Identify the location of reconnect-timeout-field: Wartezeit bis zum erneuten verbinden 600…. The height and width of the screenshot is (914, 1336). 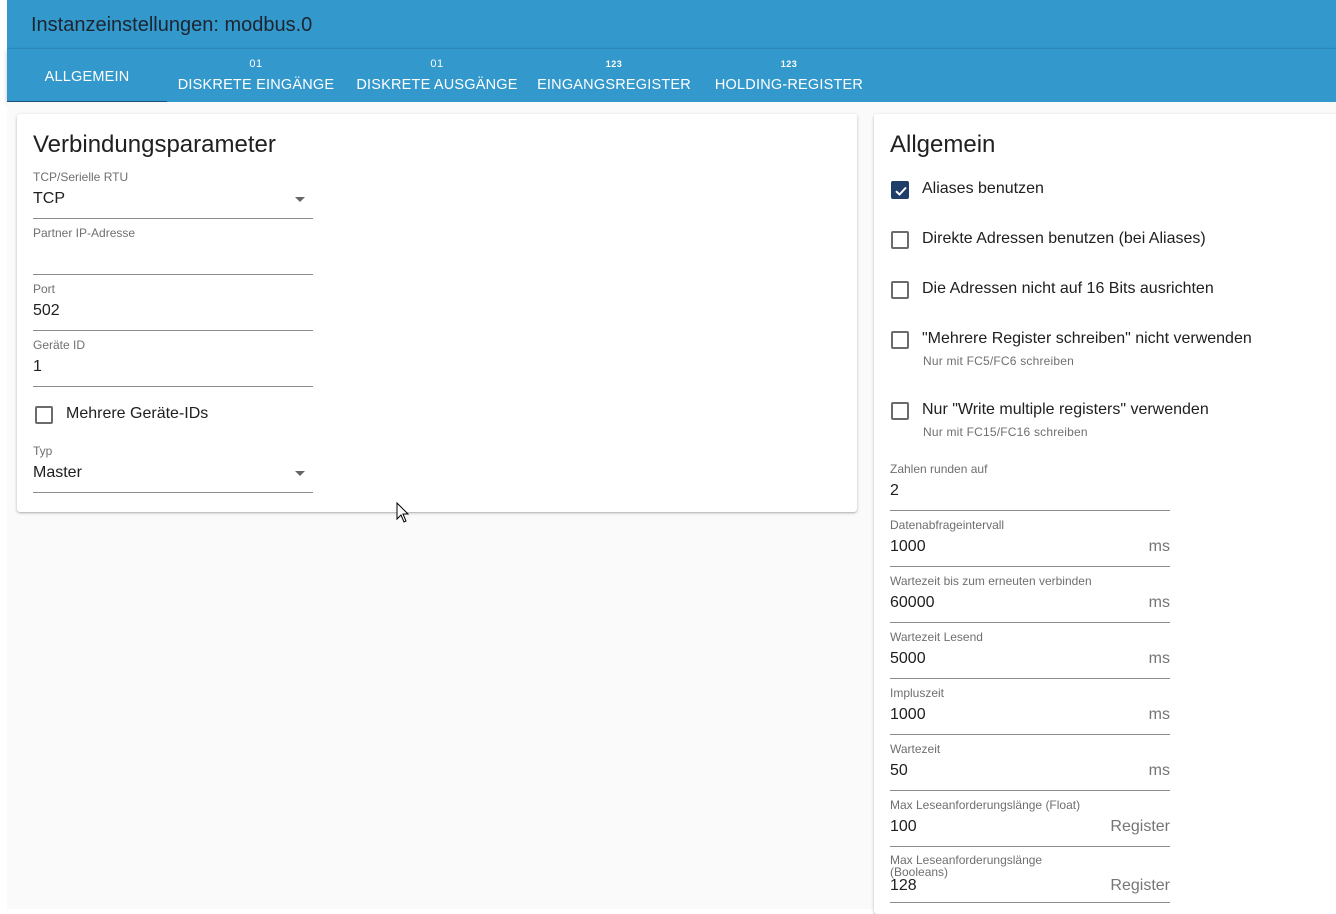
(1030, 600).